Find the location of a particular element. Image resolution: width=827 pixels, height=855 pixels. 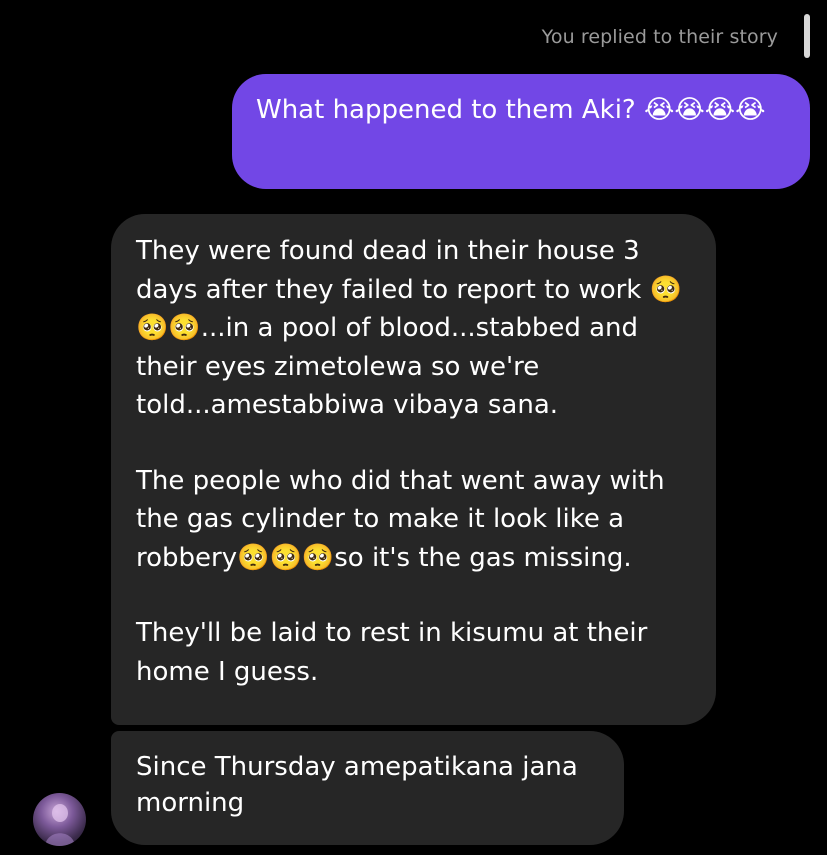

received-message-text: Since Thursday amepatikana jana morning is located at coordinates (357, 785).